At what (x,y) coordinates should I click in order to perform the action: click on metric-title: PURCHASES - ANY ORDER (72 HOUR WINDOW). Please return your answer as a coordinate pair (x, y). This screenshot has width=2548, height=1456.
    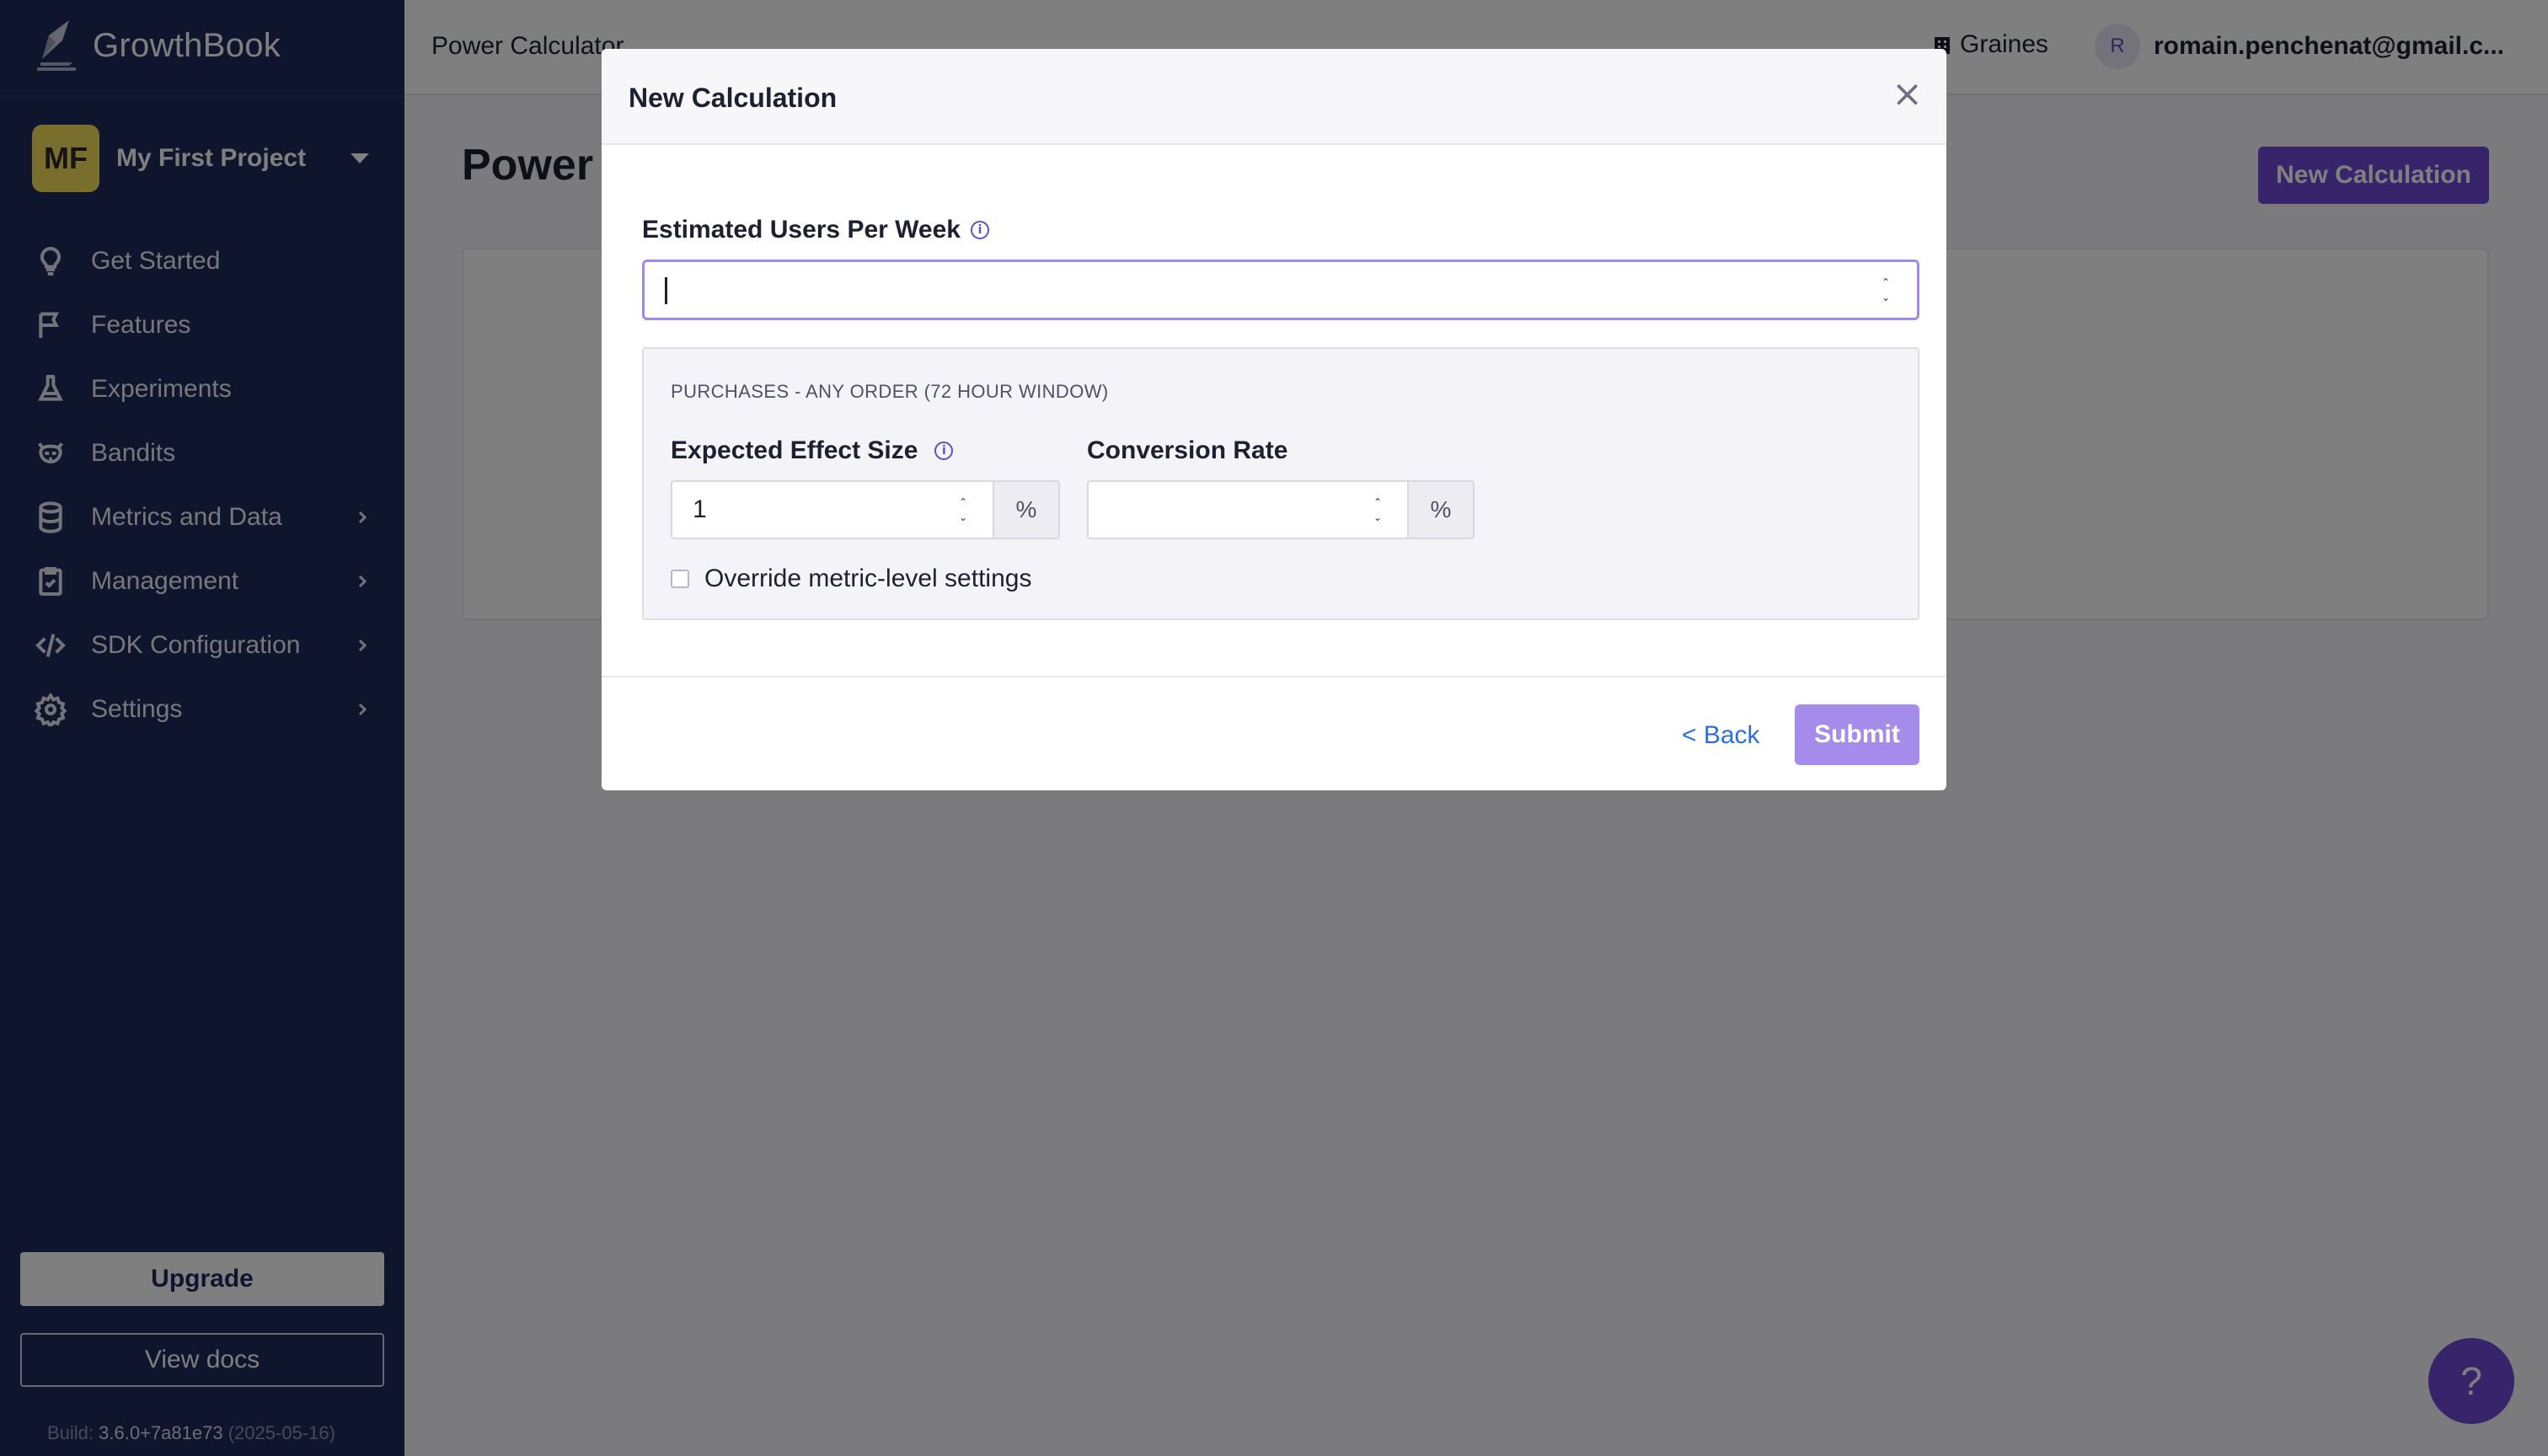
    Looking at the image, I should click on (890, 391).